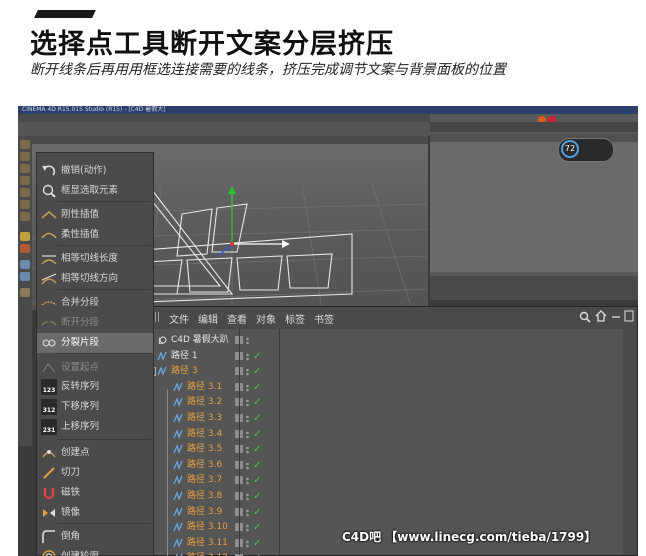 Image resolution: width=646 pixels, height=556 pixels. Describe the element at coordinates (25, 144) in the screenshot. I see `make-editable-icon` at that location.